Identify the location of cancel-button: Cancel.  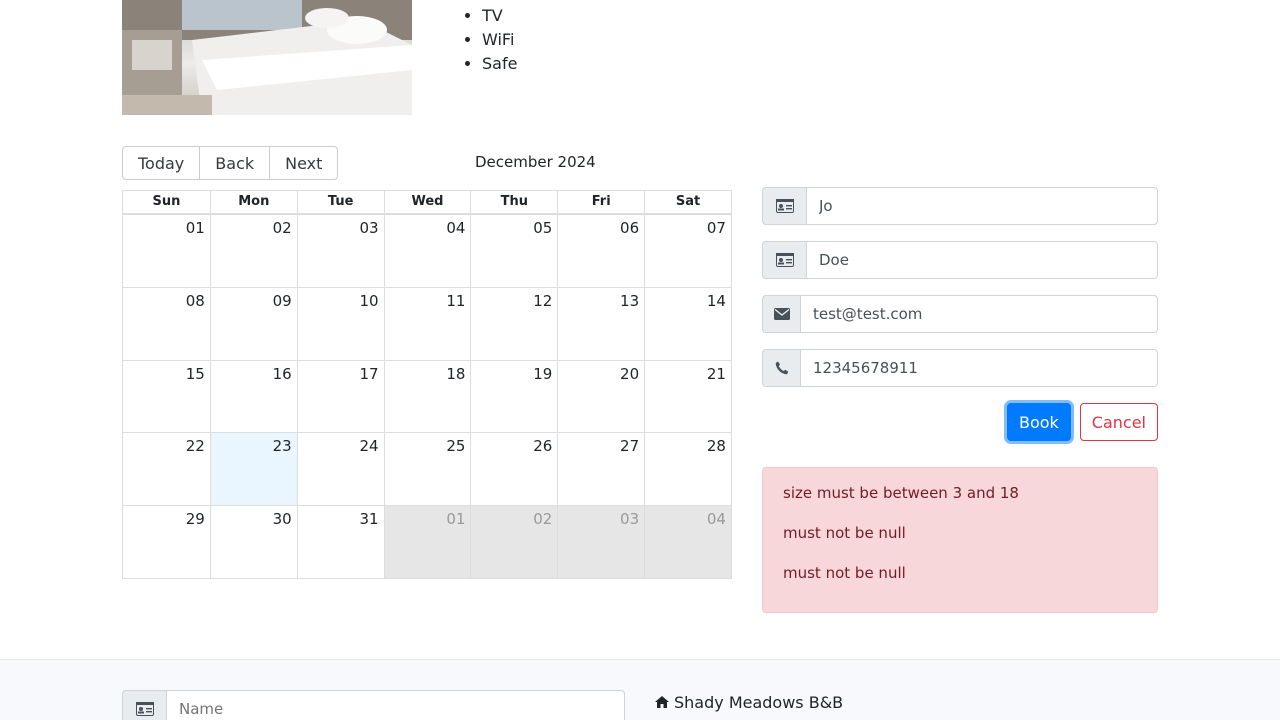
(1118, 422).